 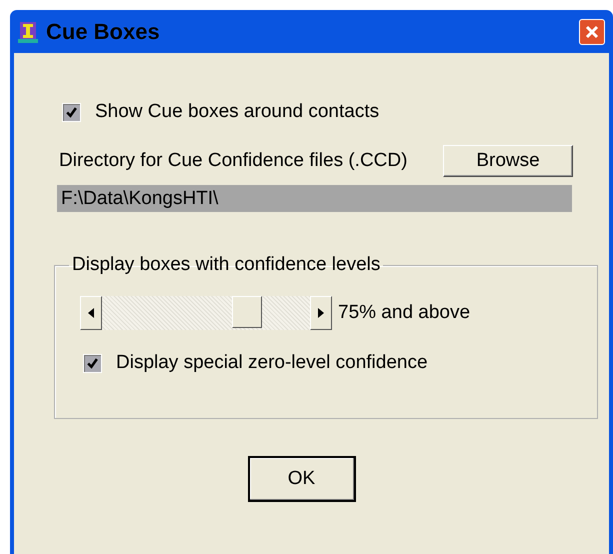 I want to click on right-arrow-button, so click(x=321, y=313).